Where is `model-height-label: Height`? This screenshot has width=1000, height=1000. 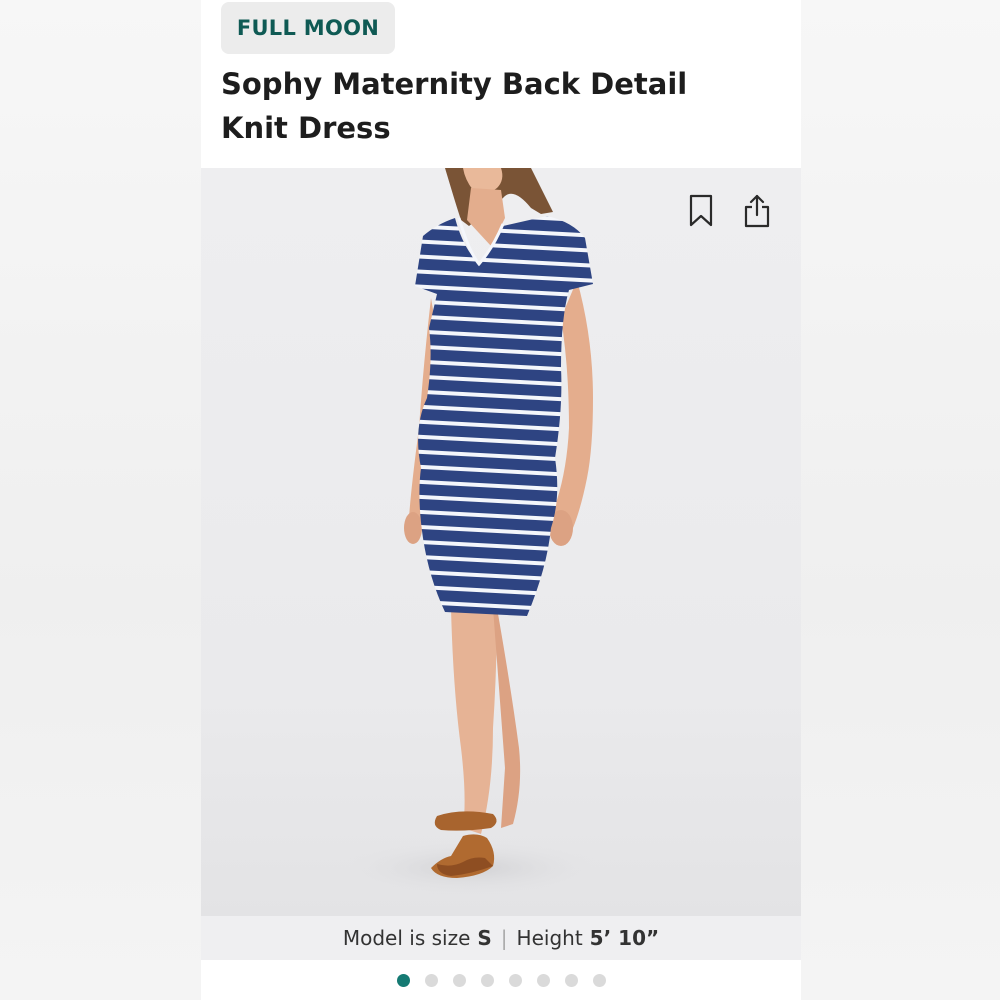 model-height-label: Height is located at coordinates (549, 938).